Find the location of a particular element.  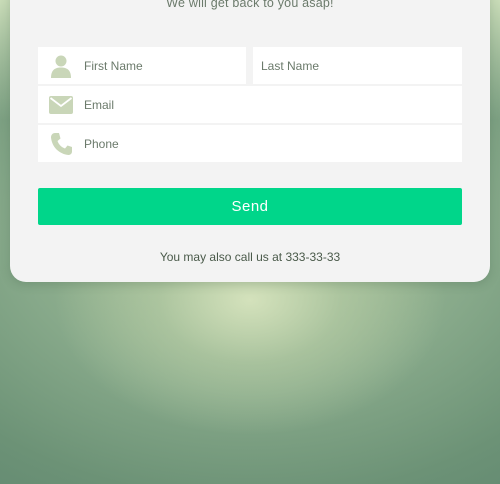

email-field is located at coordinates (250, 104).